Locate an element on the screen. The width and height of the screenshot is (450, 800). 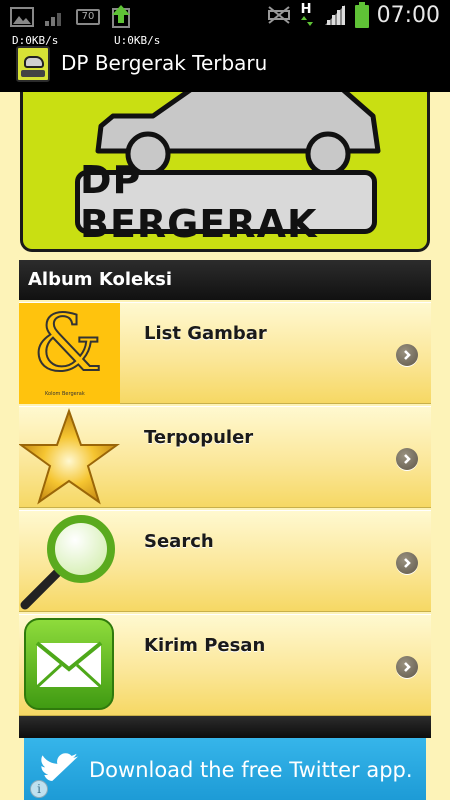
upload-speed: U:0KB/s is located at coordinates (137, 40).